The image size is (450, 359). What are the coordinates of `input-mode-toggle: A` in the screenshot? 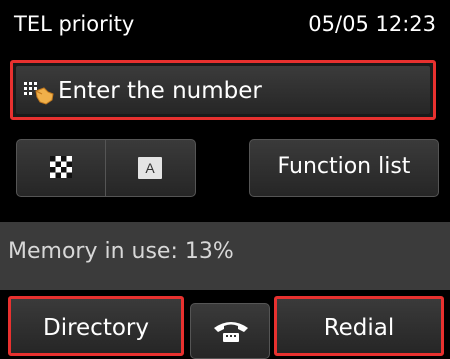 It's located at (106, 168).